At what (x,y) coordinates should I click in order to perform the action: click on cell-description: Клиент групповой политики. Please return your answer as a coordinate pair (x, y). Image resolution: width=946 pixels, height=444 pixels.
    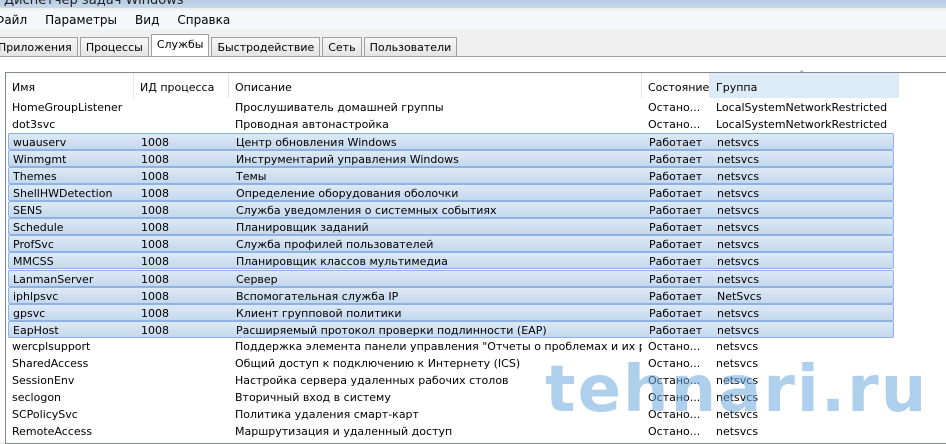
    Looking at the image, I should click on (319, 313).